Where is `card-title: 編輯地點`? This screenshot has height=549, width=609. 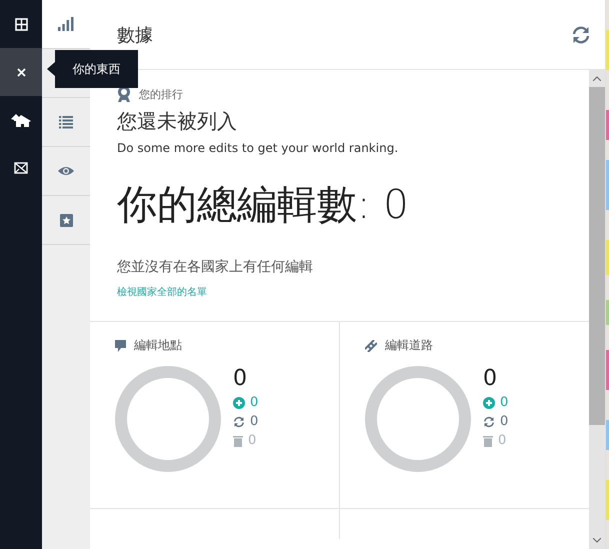
card-title: 編輯地點 is located at coordinates (158, 345).